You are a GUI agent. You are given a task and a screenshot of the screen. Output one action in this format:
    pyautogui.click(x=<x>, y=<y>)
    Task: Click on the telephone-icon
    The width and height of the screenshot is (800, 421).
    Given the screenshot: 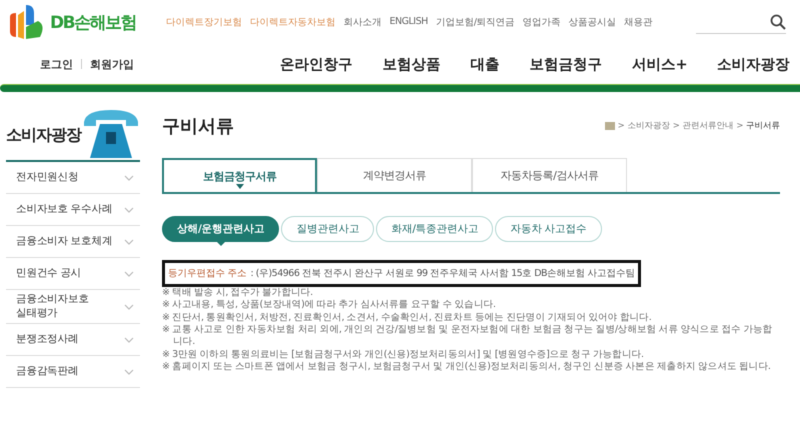 What is the action you would take?
    pyautogui.click(x=111, y=134)
    